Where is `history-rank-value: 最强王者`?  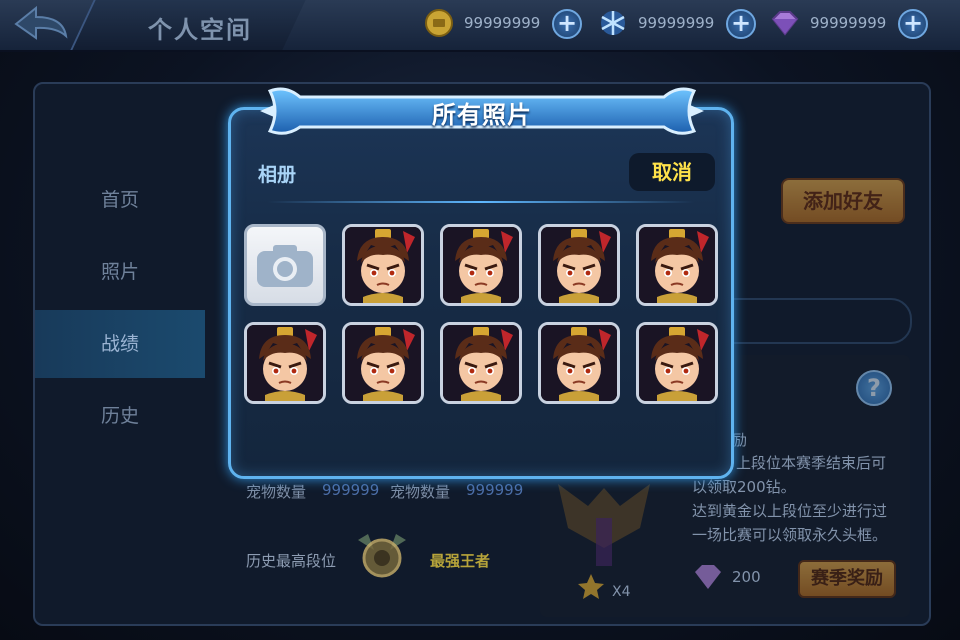
history-rank-value: 最强王者 is located at coordinates (460, 561).